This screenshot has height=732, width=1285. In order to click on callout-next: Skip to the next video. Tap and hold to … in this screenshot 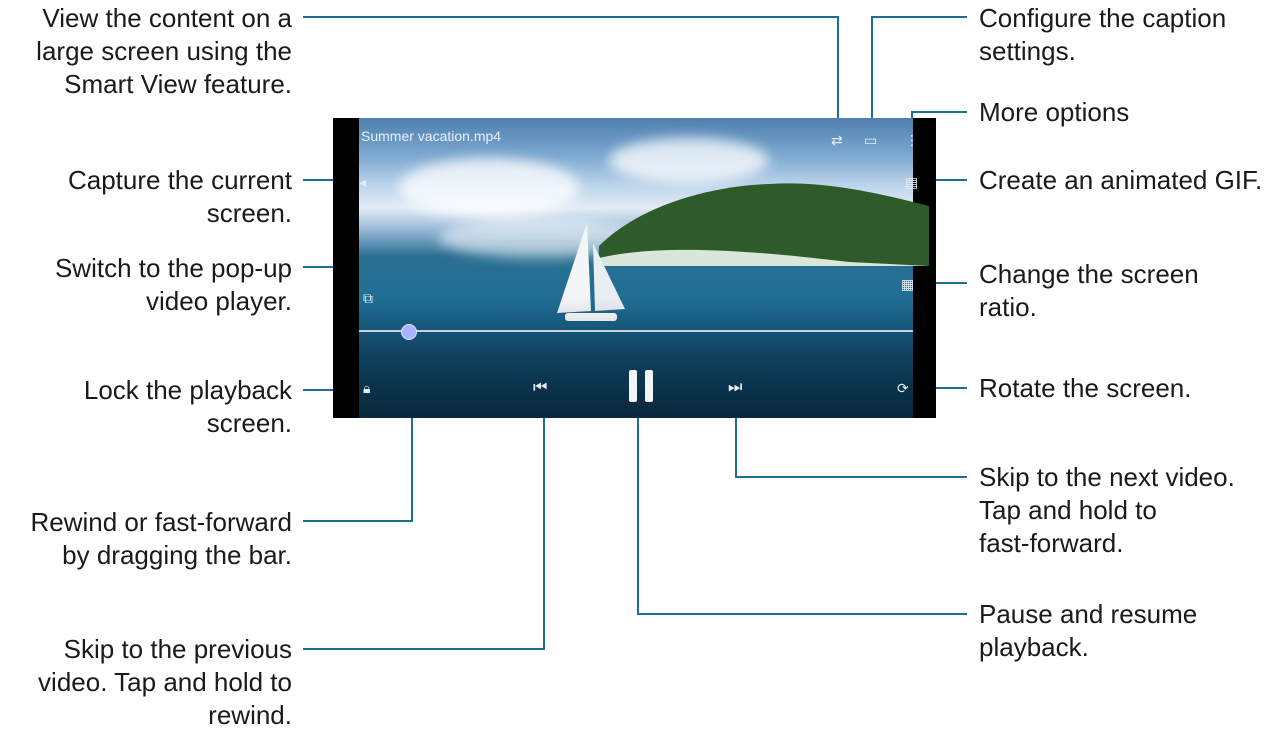, I will do `click(1107, 510)`.